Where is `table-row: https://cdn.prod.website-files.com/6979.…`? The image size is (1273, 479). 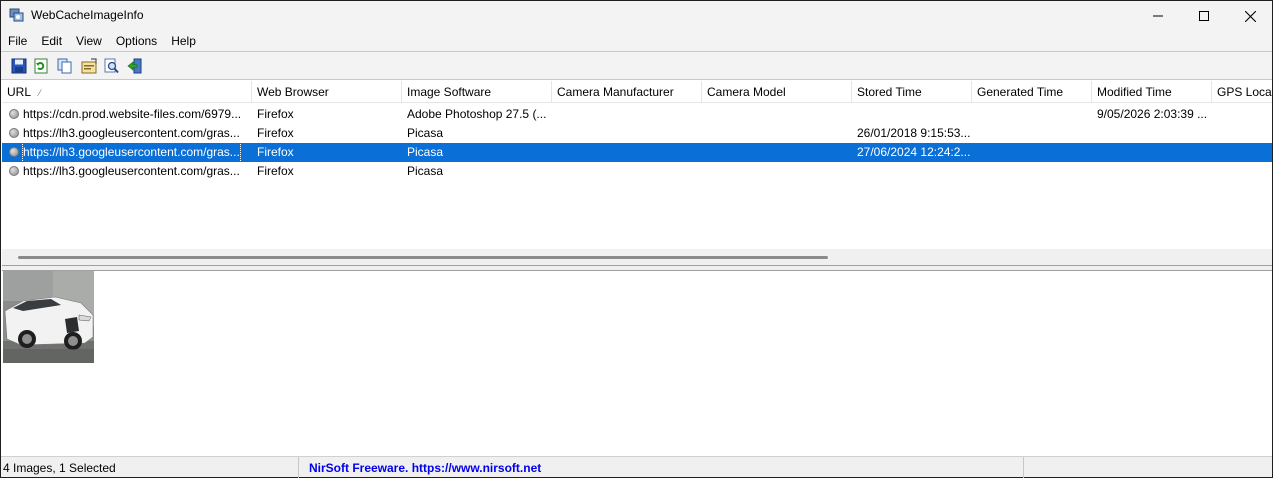
table-row: https://cdn.prod.website-files.com/6979.… is located at coordinates (637, 114).